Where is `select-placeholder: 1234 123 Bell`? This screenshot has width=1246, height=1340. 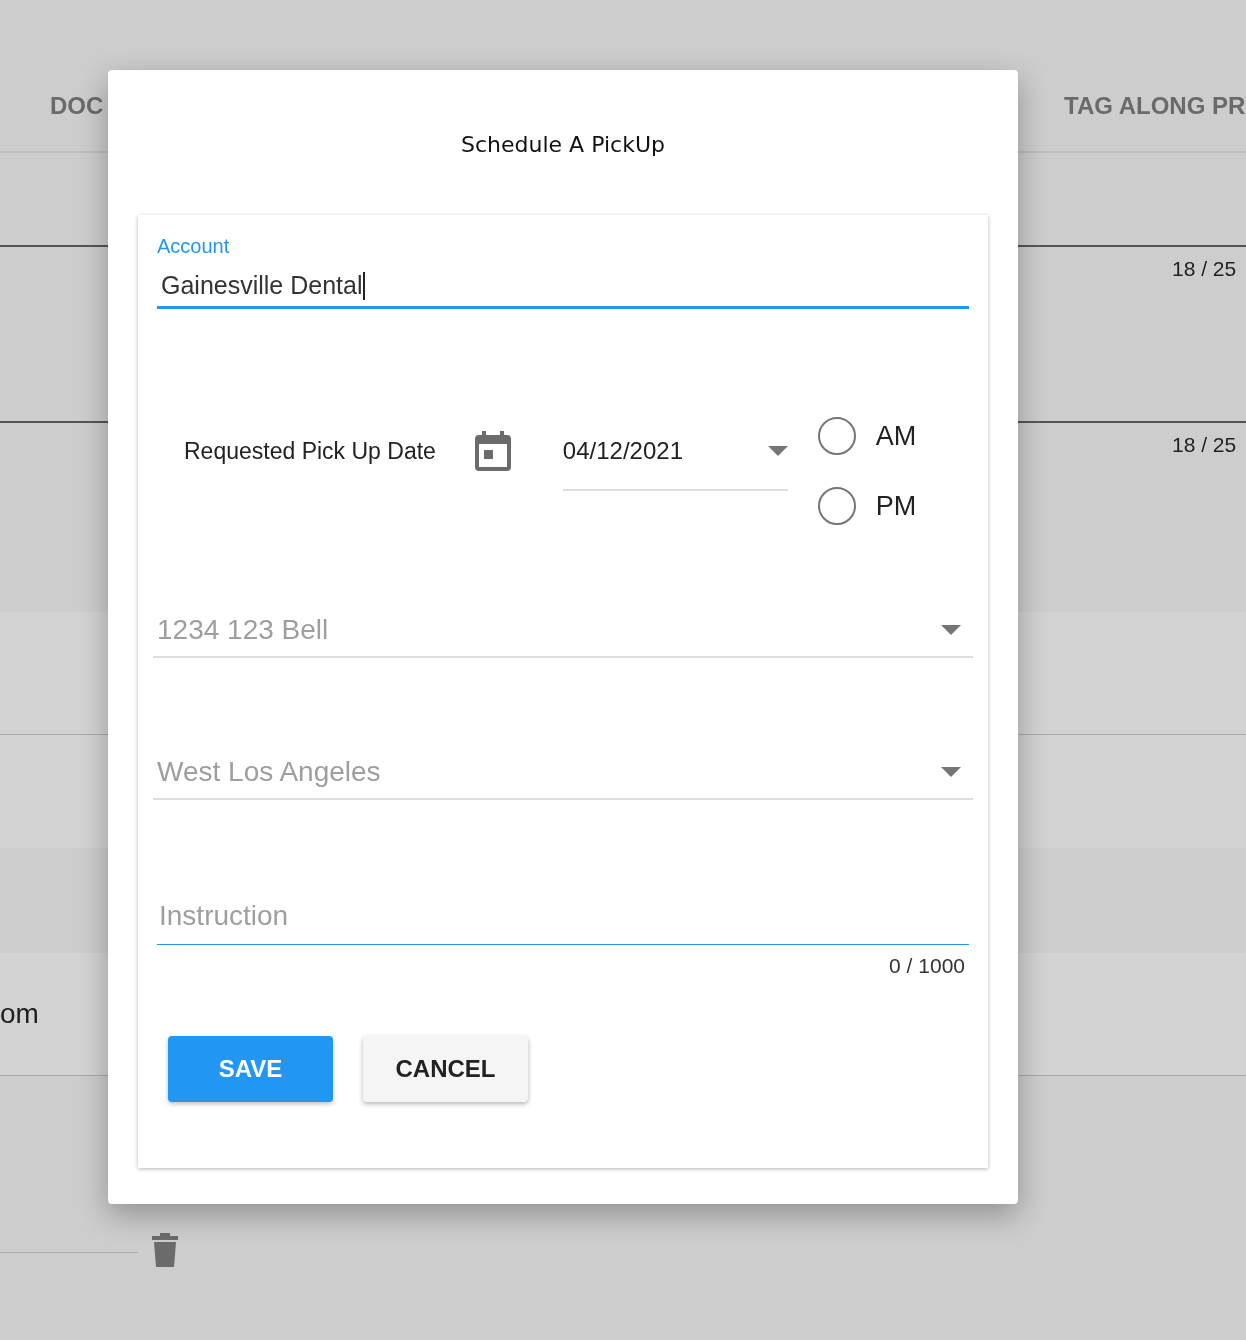
select-placeholder: 1234 123 Bell is located at coordinates (243, 630).